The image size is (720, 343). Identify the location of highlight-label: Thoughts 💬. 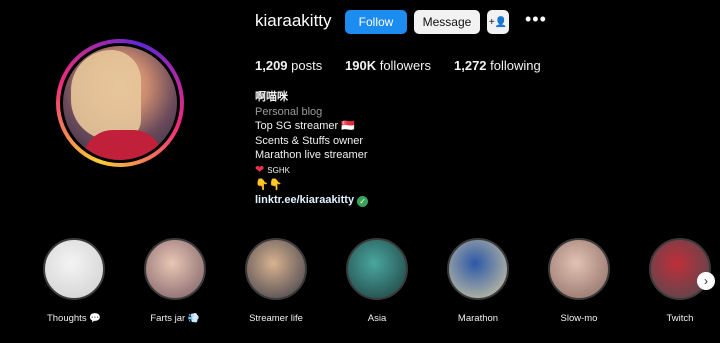
(74, 318).